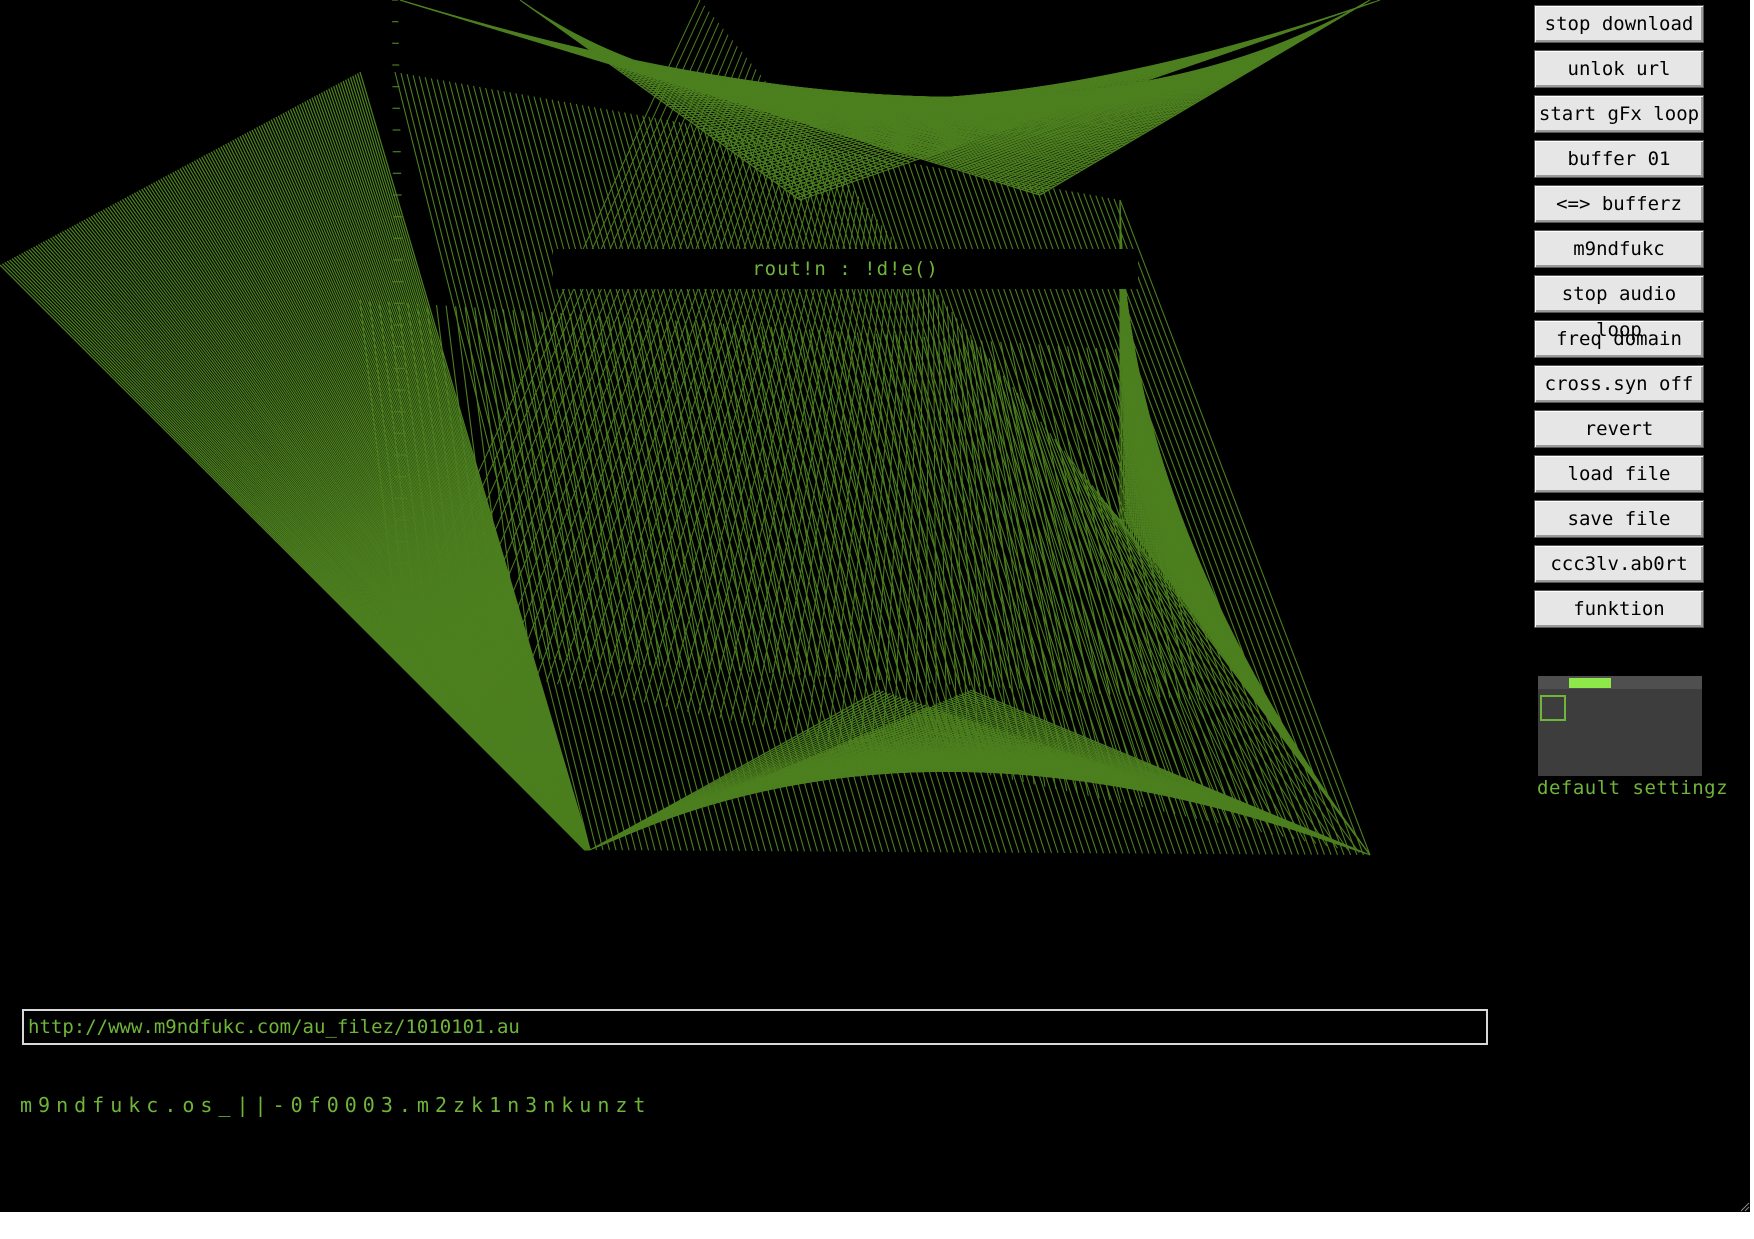  What do you see at coordinates (1743, 1205) in the screenshot?
I see `resize-grip-icon` at bounding box center [1743, 1205].